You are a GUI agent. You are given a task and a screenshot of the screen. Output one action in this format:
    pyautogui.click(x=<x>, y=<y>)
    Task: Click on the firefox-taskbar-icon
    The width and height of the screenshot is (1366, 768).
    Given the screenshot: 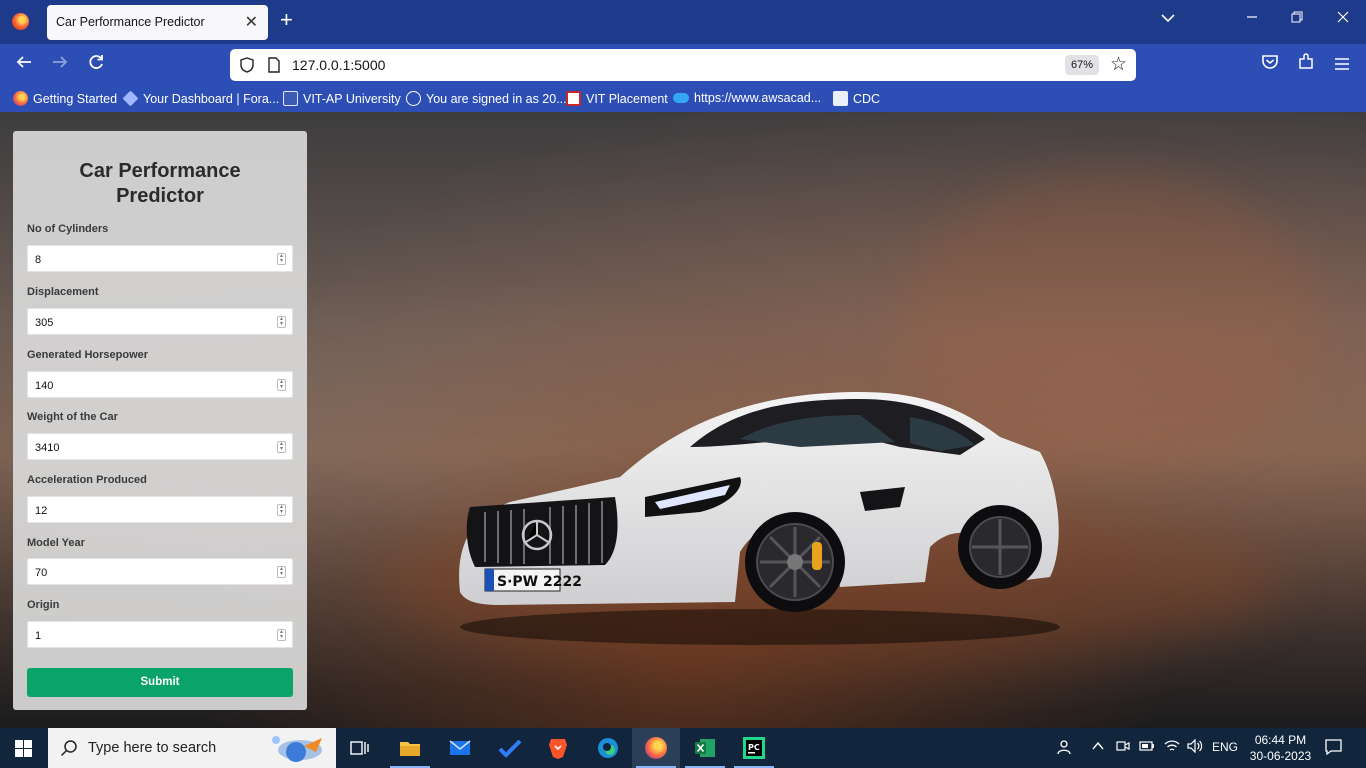 What is the action you would take?
    pyautogui.click(x=656, y=748)
    